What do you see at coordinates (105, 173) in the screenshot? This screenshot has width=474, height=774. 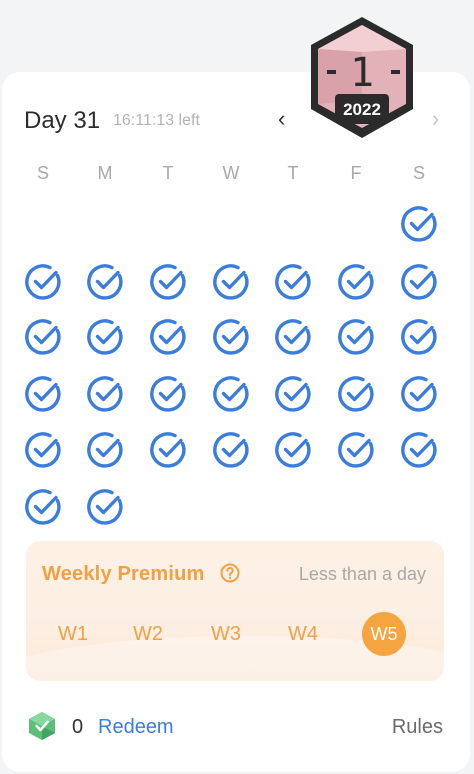 I see `weekday-label: M` at bounding box center [105, 173].